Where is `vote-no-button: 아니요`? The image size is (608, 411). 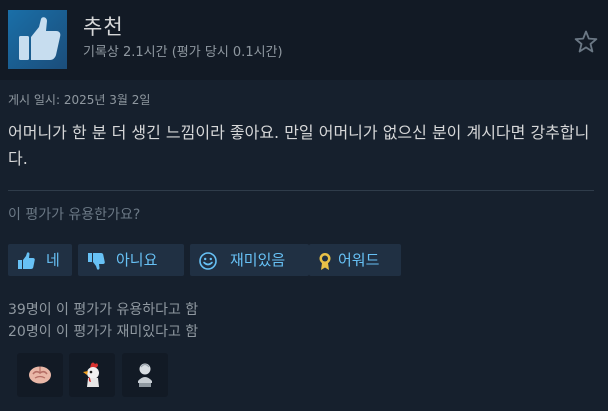
vote-no-button: 아니요 is located at coordinates (131, 260).